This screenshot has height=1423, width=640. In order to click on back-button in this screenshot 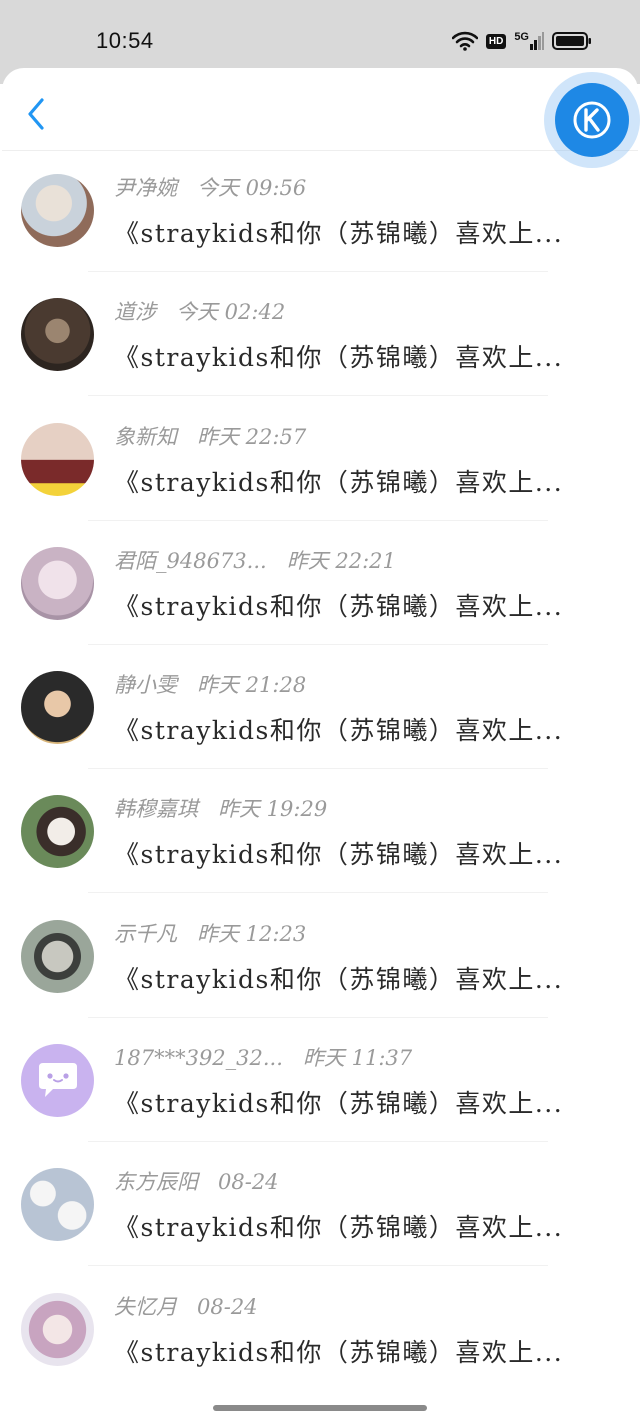, I will do `click(37, 114)`.